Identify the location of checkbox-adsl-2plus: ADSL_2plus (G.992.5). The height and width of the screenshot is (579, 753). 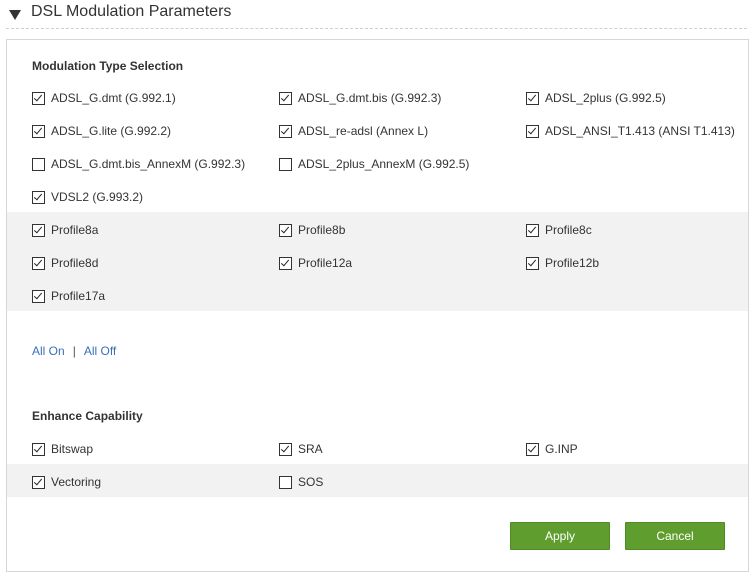
(596, 98).